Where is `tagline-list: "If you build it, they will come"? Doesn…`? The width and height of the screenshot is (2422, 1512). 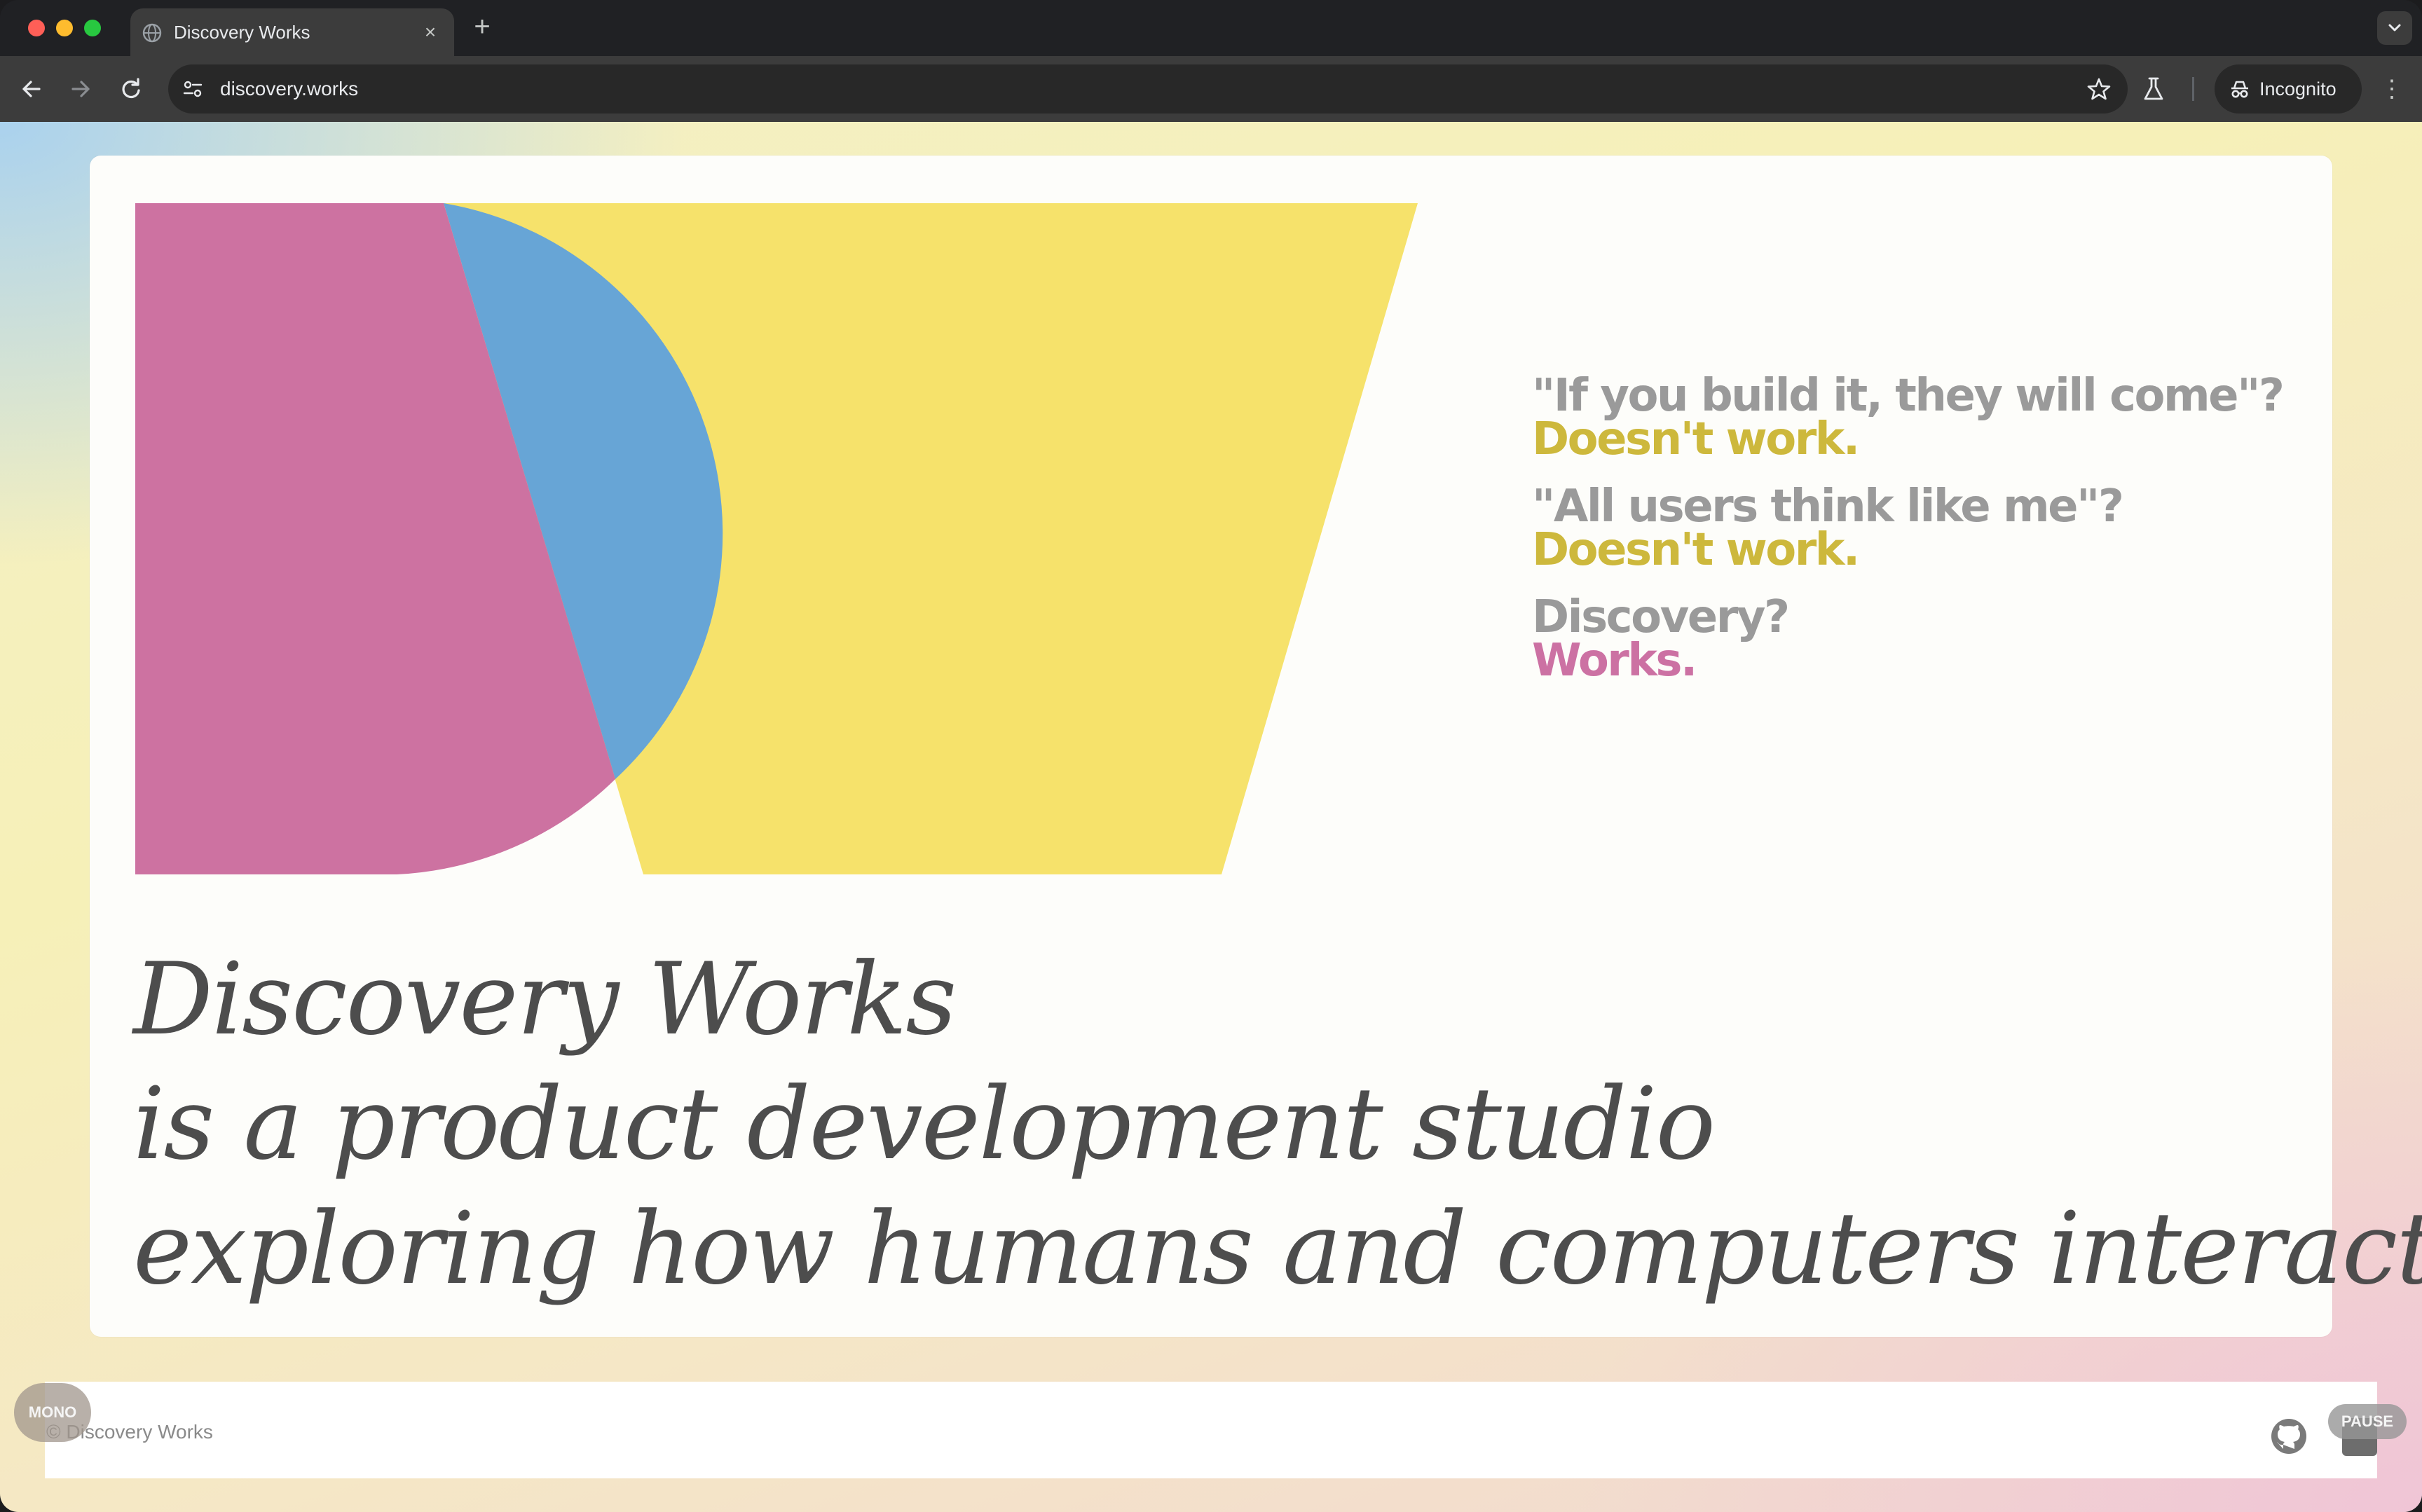
tagline-list: "If you build it, they will come"? Doesn… is located at coordinates (1910, 538).